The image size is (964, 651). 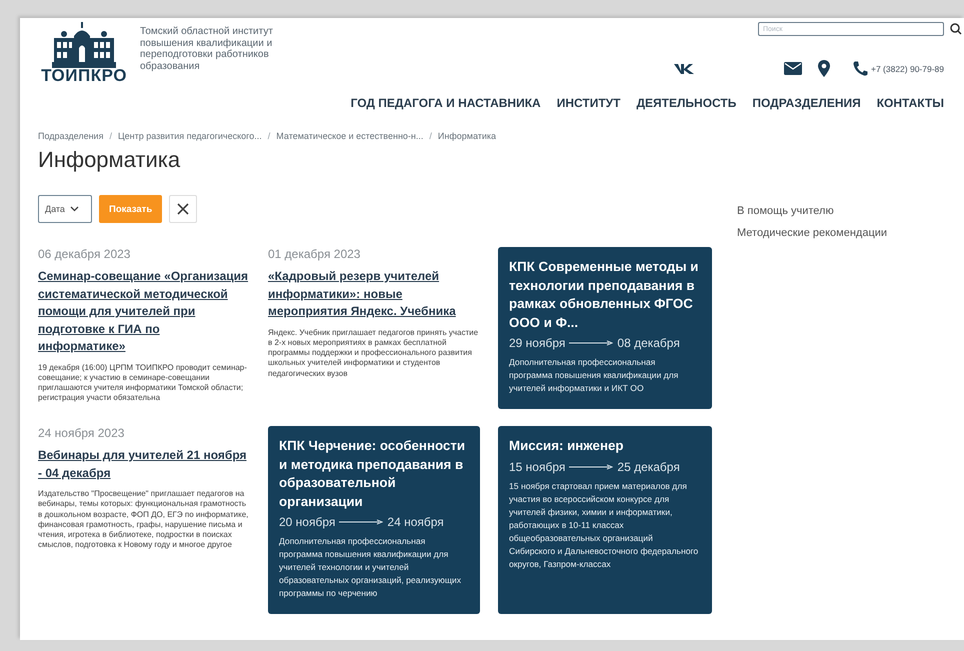 I want to click on event-summary: Дополнительная профессиональная программа повышения квалификации для учителей технологии и учителей образовательных организаций, реализующих программы по черчению, so click(x=370, y=567).